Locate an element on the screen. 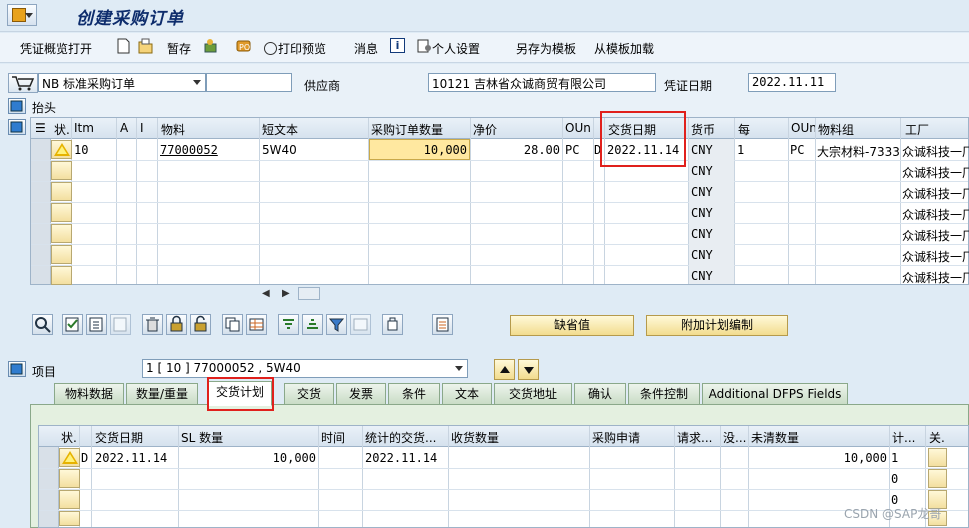 The image size is (969, 528). print-preview-icon: PO is located at coordinates (243, 46).